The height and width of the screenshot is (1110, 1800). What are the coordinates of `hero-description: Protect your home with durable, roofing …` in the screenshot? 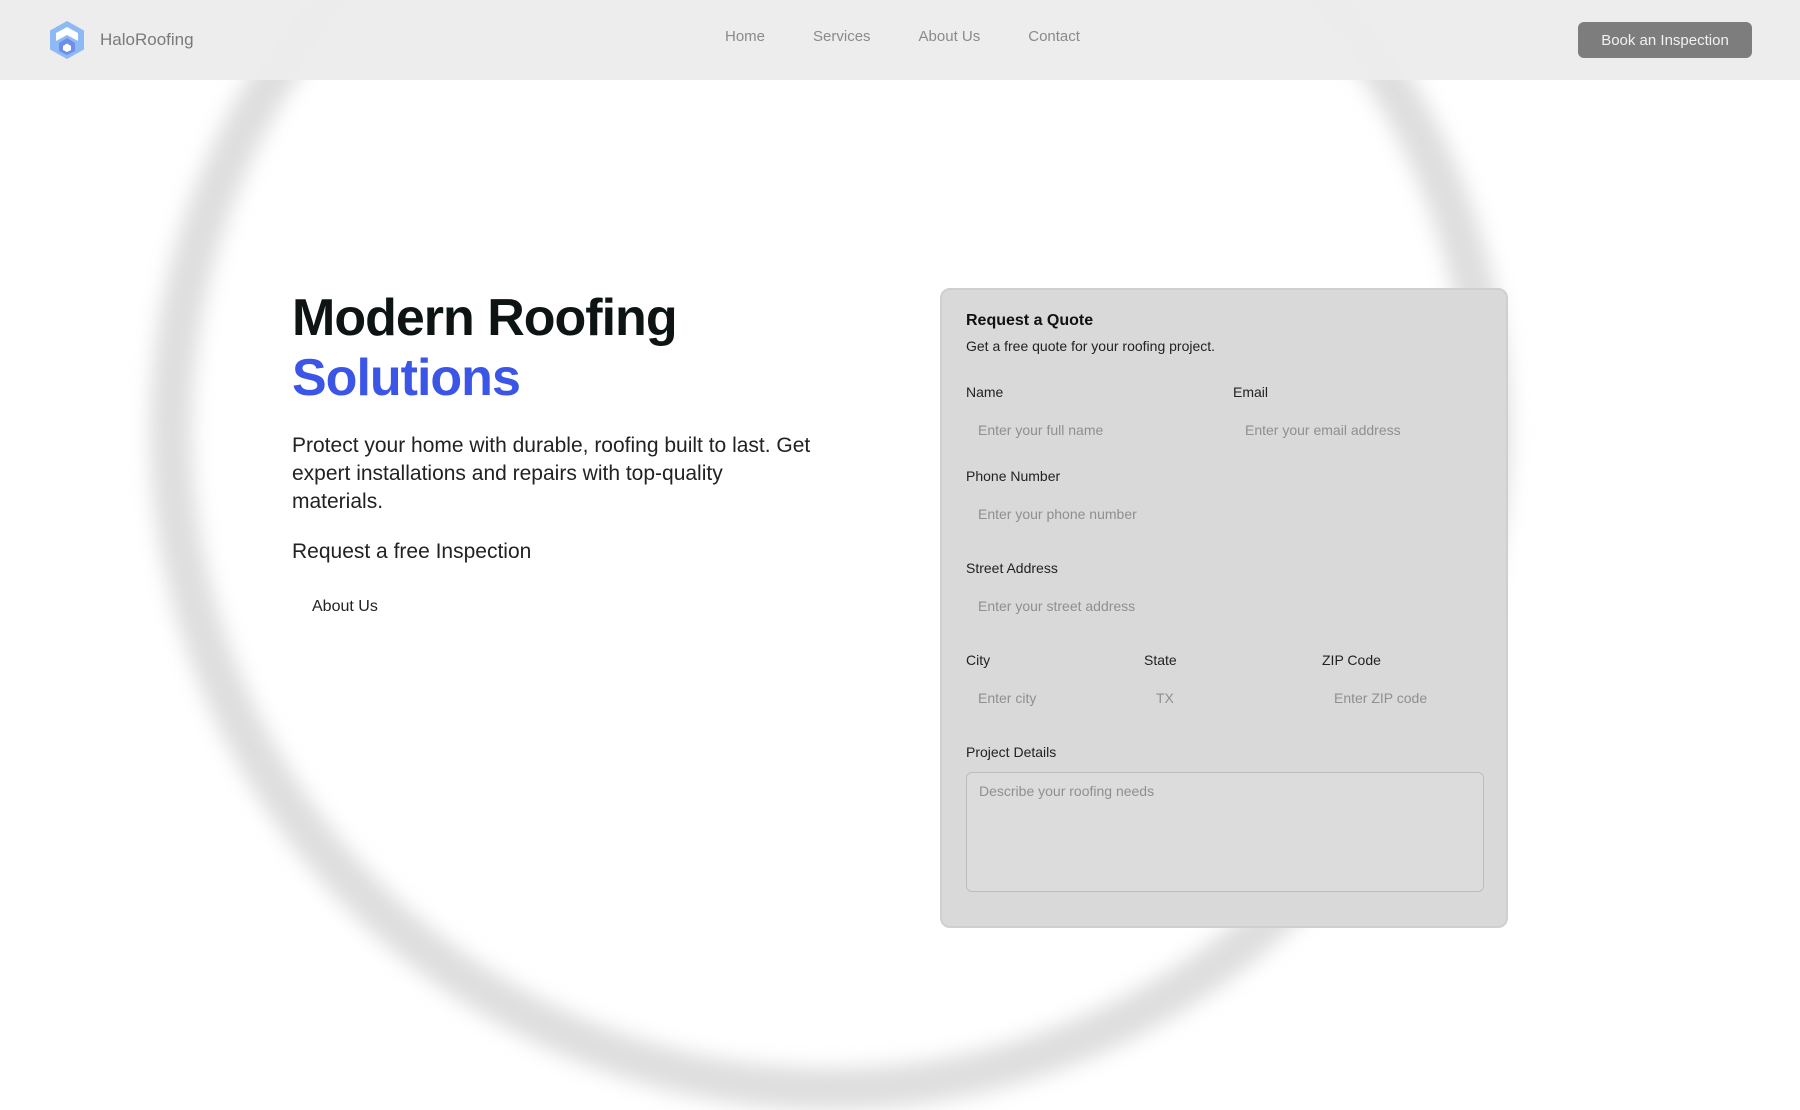 It's located at (551, 473).